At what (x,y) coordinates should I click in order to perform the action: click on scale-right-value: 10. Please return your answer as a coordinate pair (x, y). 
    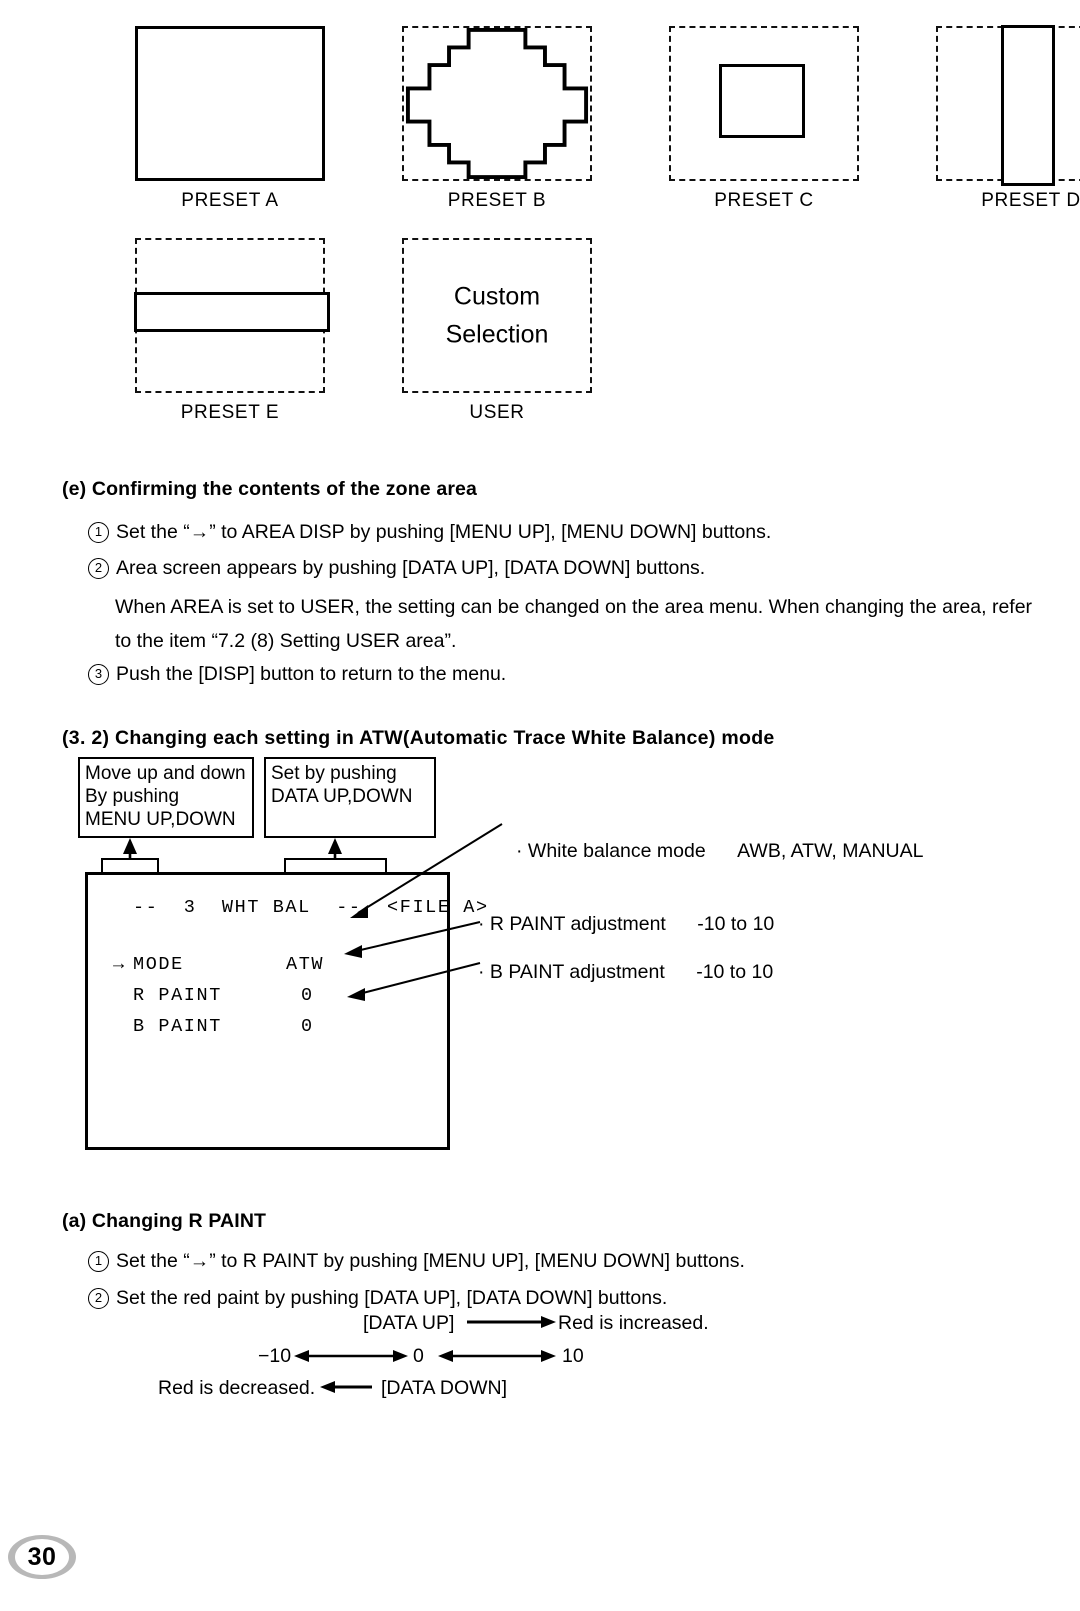
    Looking at the image, I should click on (573, 1356).